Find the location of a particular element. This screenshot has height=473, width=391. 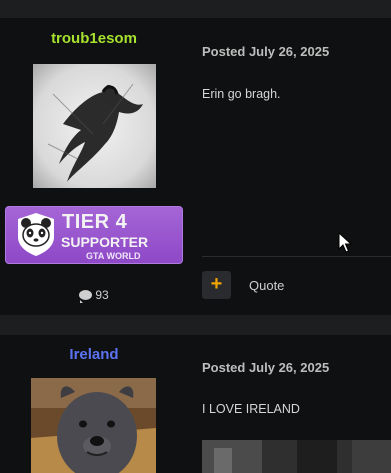

author-panel: Ireland is located at coordinates (94, 404).